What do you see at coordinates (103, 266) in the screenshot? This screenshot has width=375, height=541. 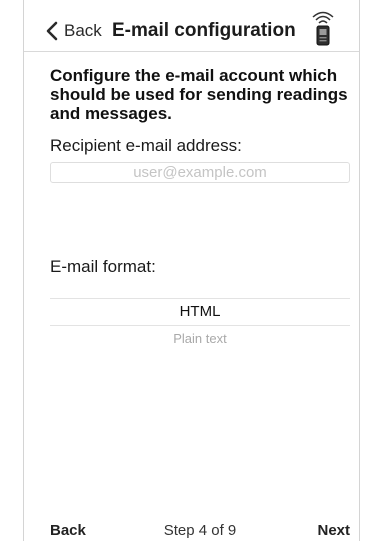 I see `format-label: E-mail format:` at bounding box center [103, 266].